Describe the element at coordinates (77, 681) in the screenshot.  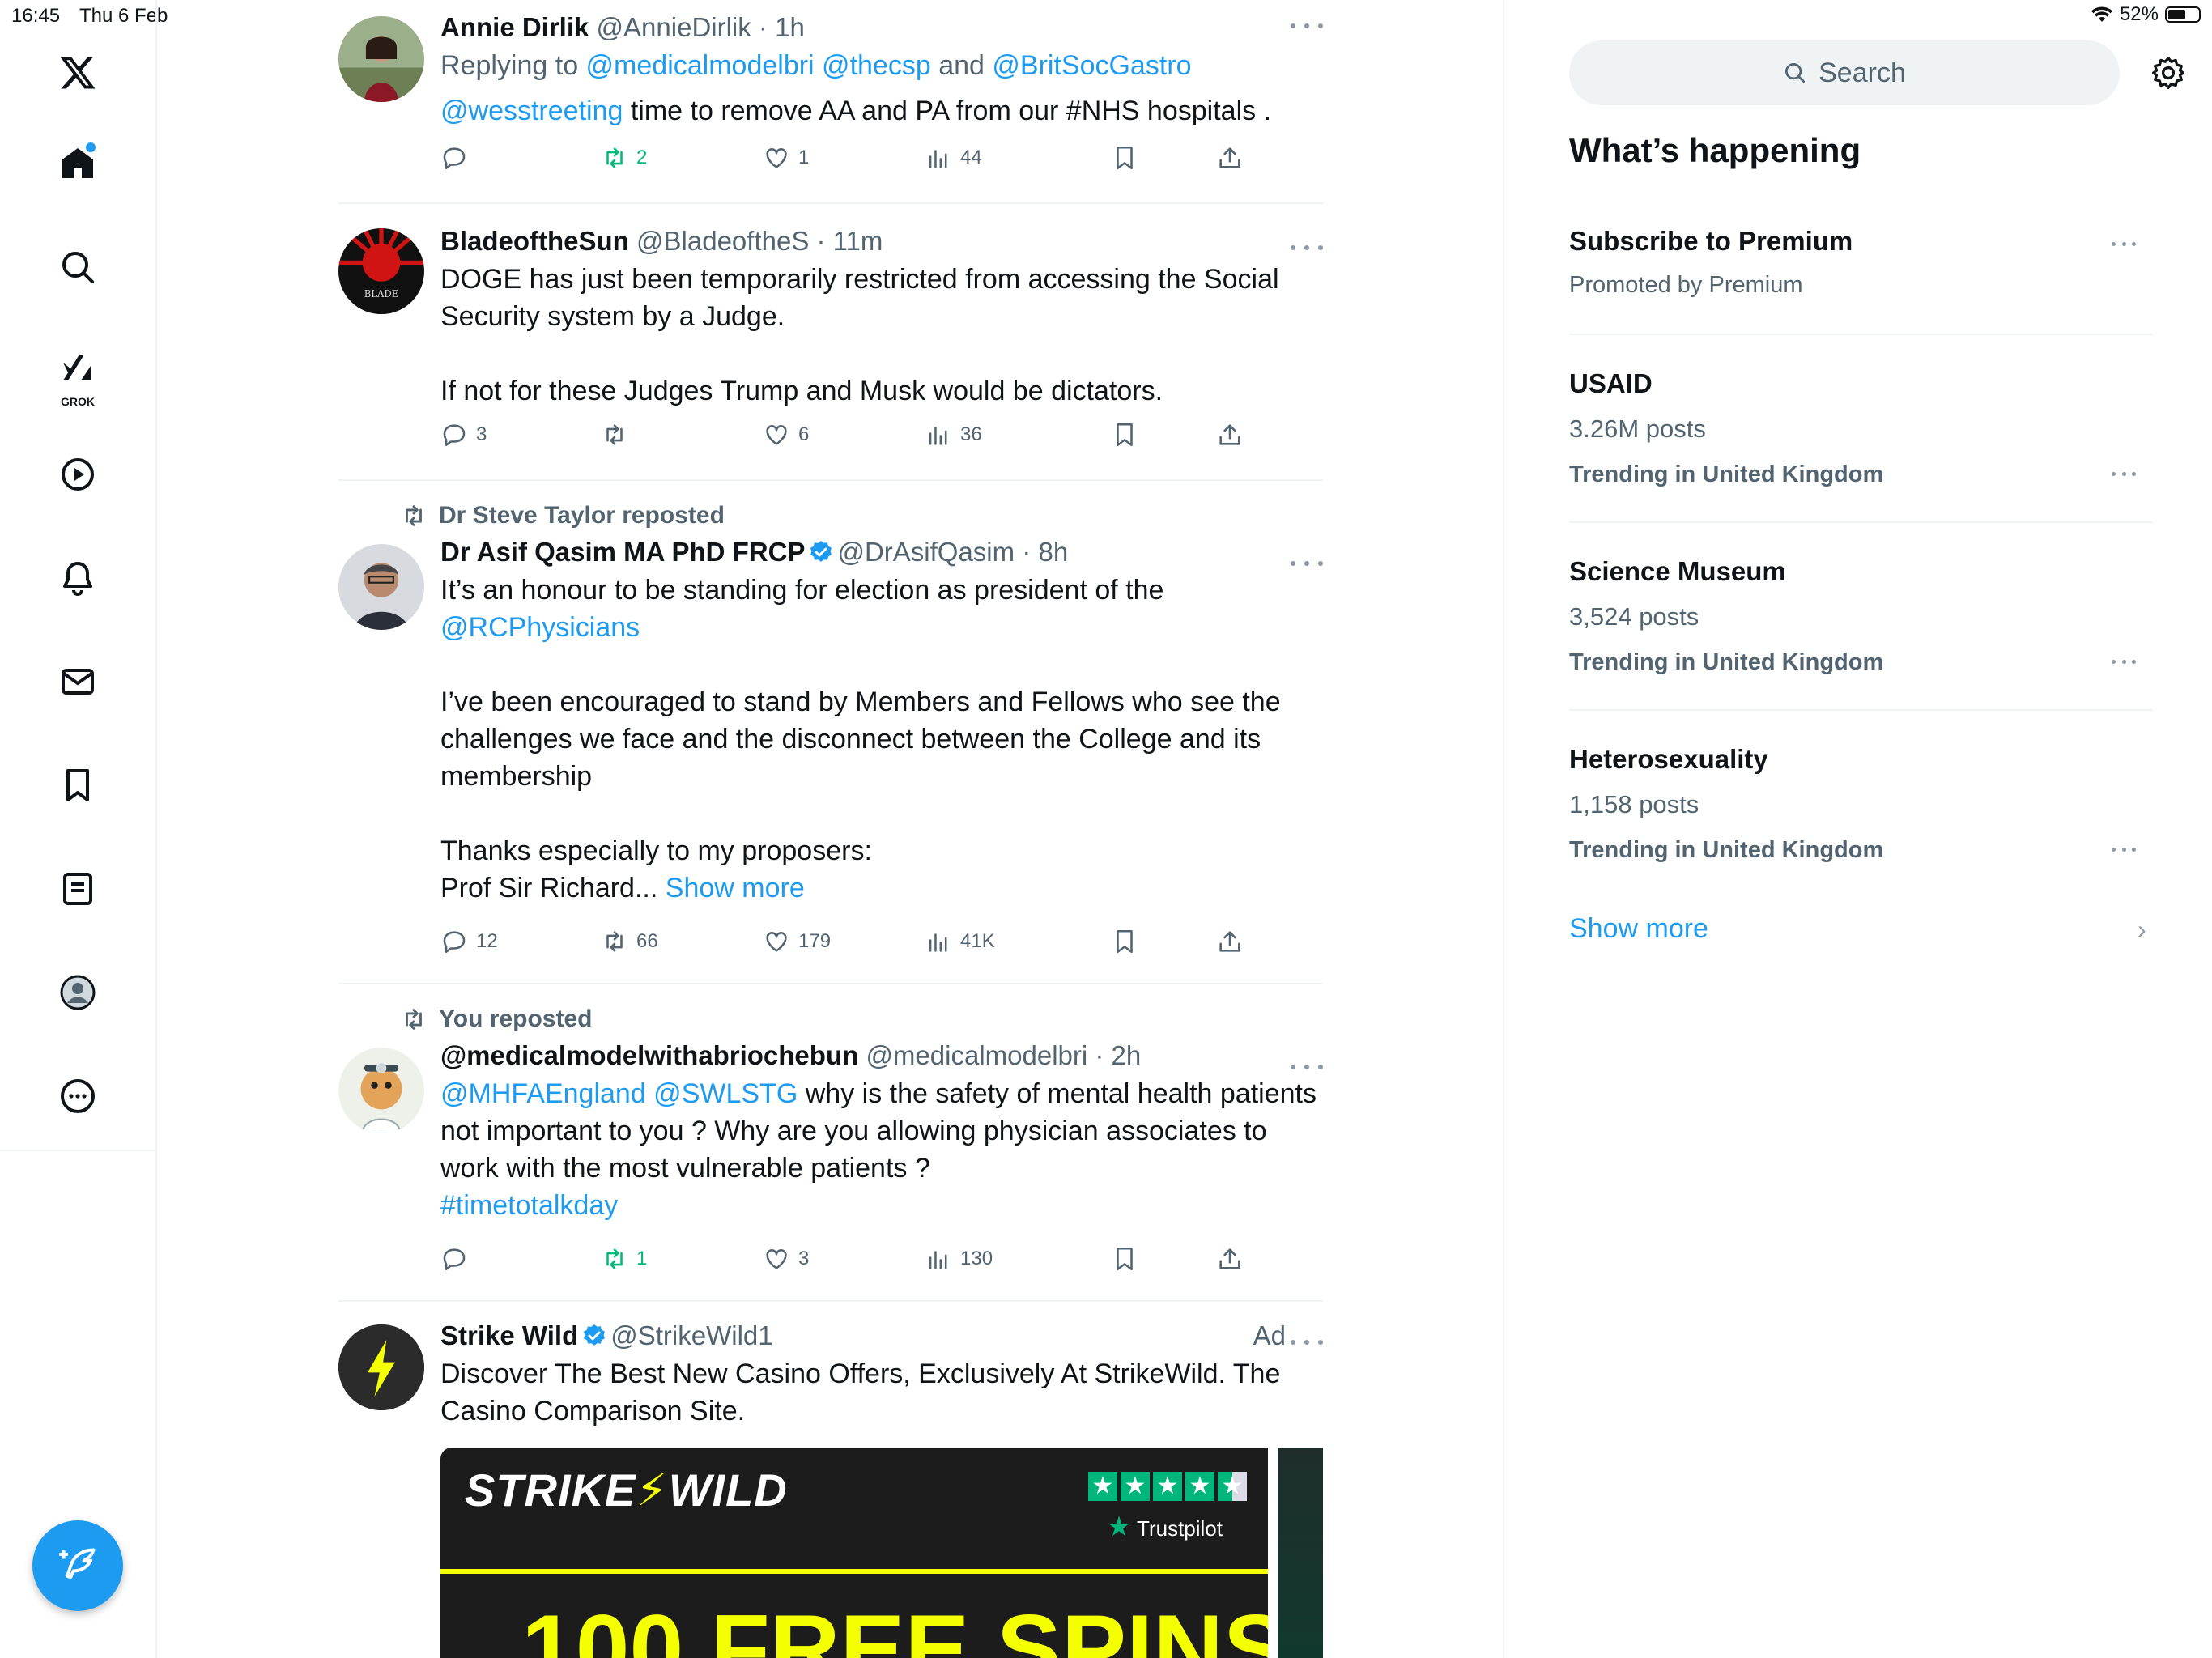
I see `mail-icon` at that location.